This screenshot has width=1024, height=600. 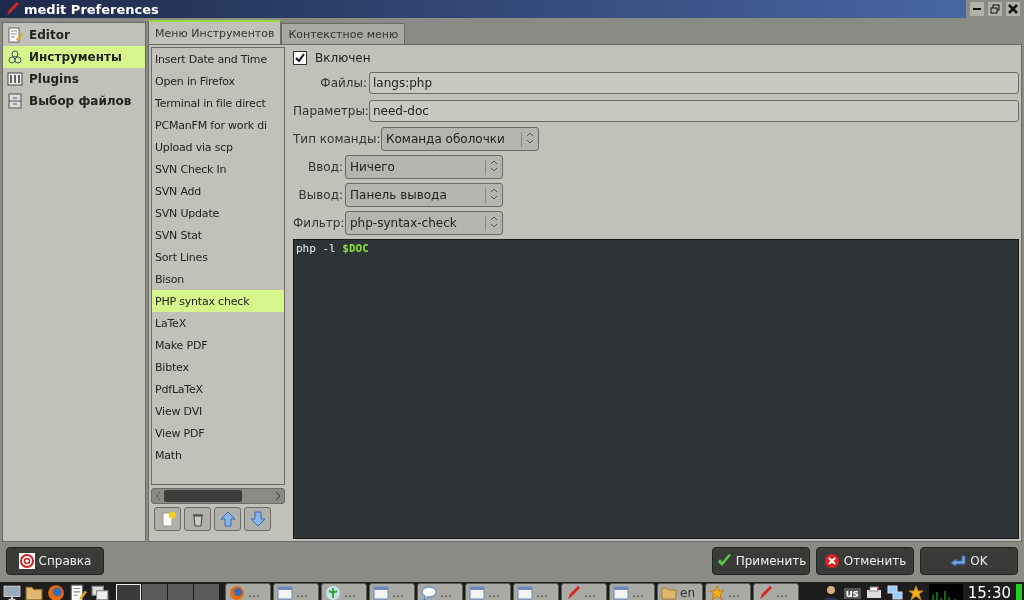 What do you see at coordinates (218, 59) in the screenshot?
I see `tool-item: Insert Date and Time` at bounding box center [218, 59].